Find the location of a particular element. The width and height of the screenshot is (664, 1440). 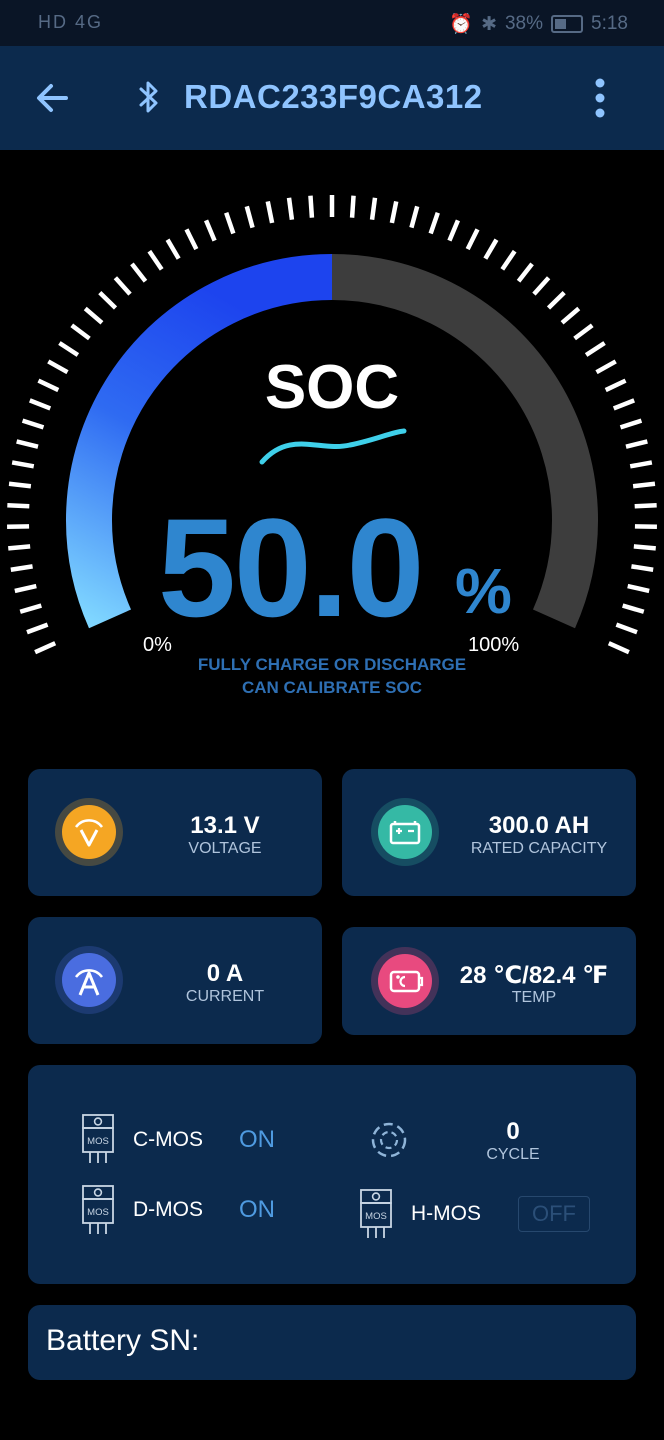

bluetooth-status-icon: ✱ is located at coordinates (489, 24).